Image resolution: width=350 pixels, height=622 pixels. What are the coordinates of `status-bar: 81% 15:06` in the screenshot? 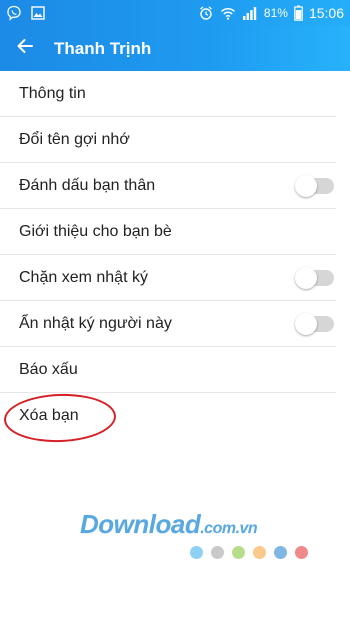 It's located at (175, 13).